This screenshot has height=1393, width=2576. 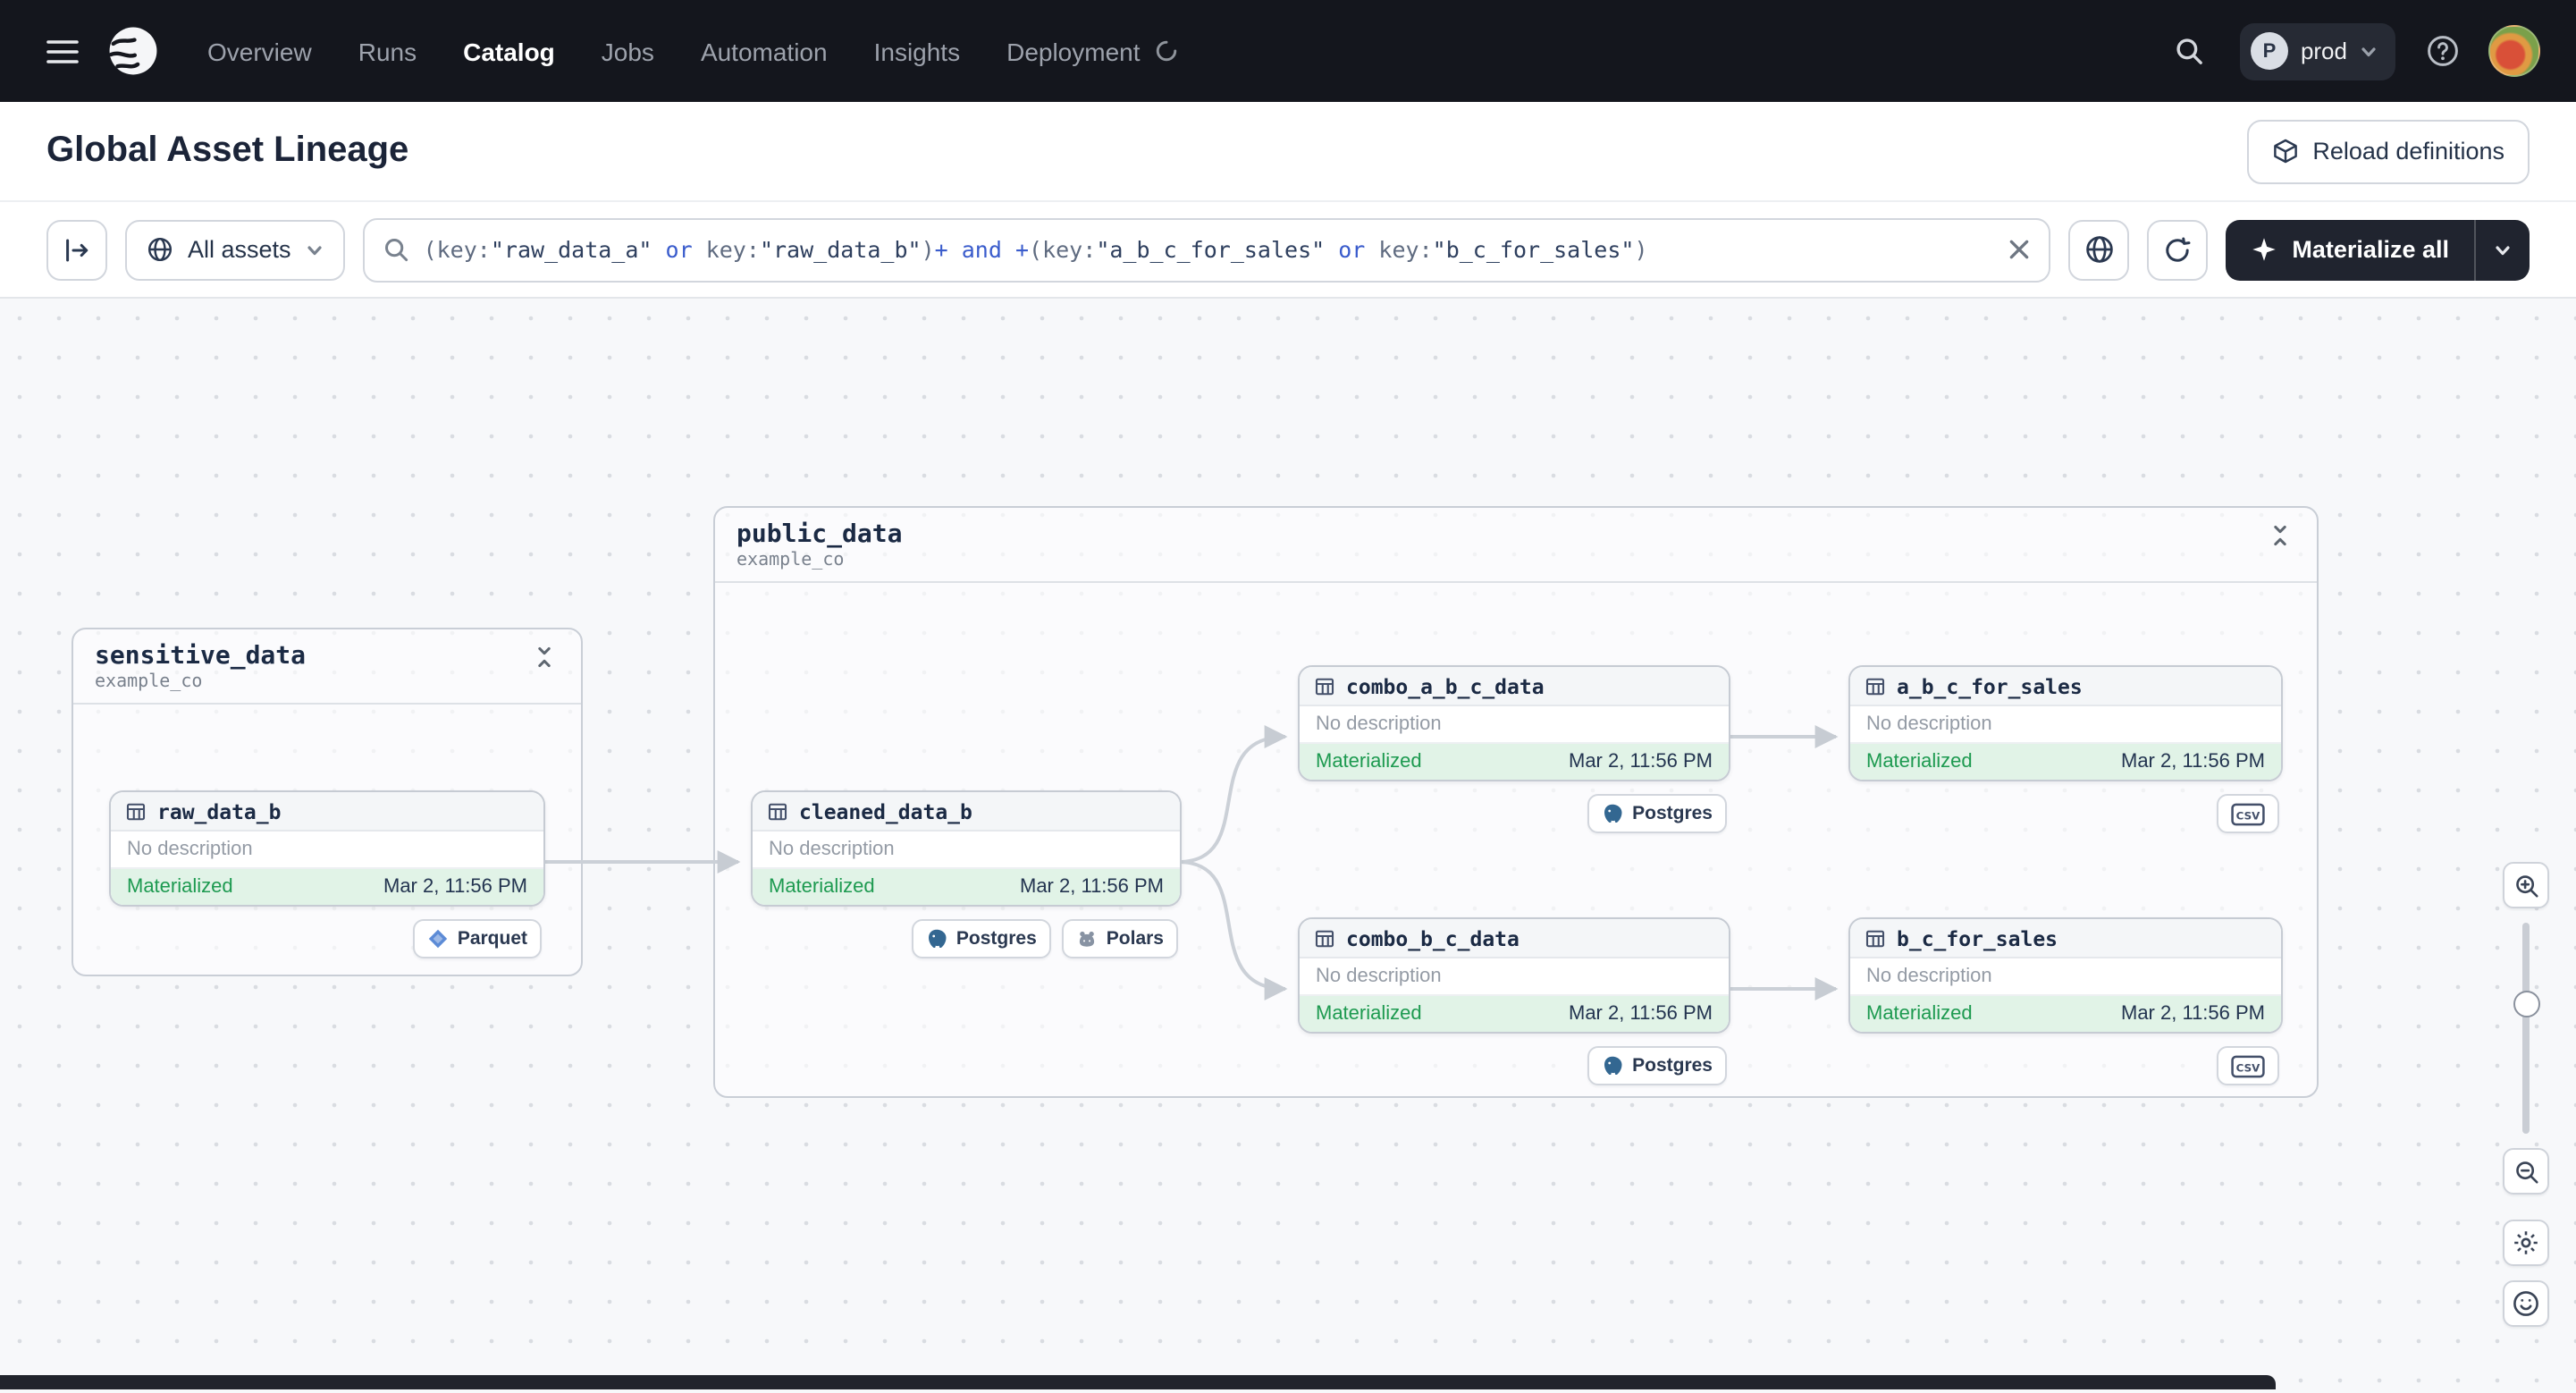 What do you see at coordinates (2020, 250) in the screenshot?
I see `clear-input-icon` at bounding box center [2020, 250].